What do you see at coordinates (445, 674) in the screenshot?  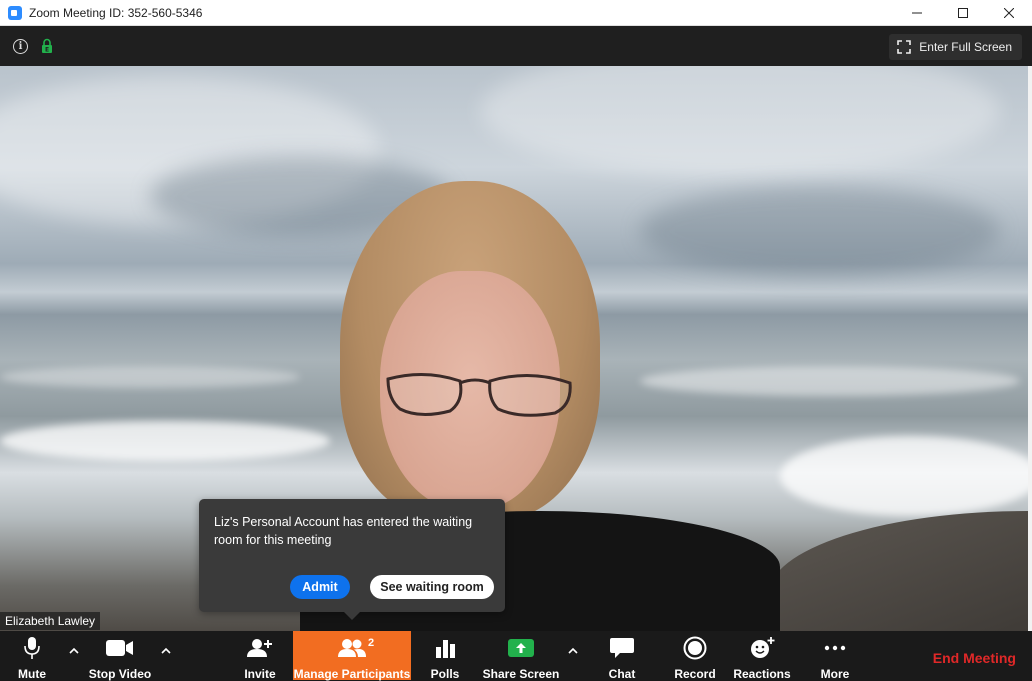 I see `polls-label: Polls` at bounding box center [445, 674].